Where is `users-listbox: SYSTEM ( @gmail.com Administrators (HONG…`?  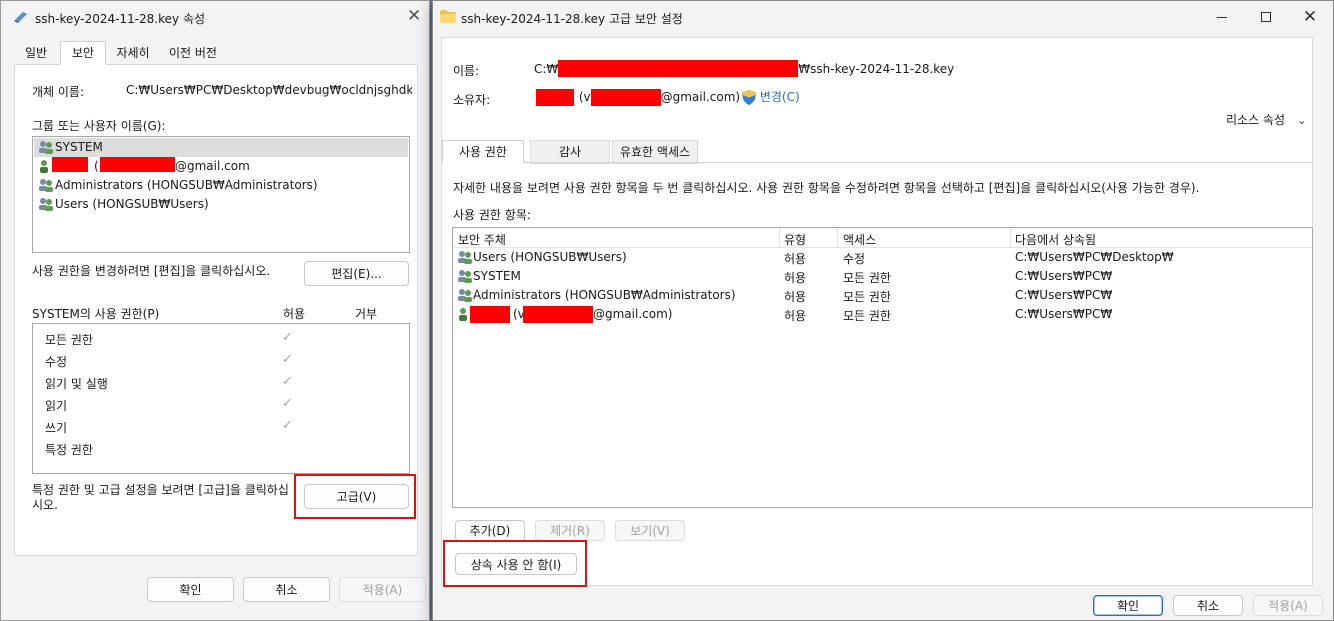 users-listbox: SYSTEM ( @gmail.com Administrators (HONG… is located at coordinates (221, 194).